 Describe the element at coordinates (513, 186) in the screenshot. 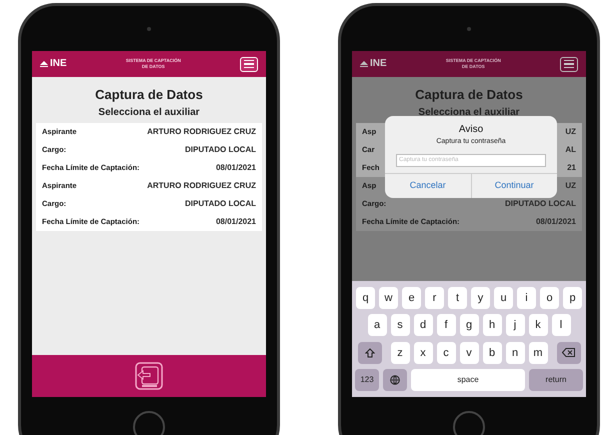

I see `dialog-button: Continuar` at that location.